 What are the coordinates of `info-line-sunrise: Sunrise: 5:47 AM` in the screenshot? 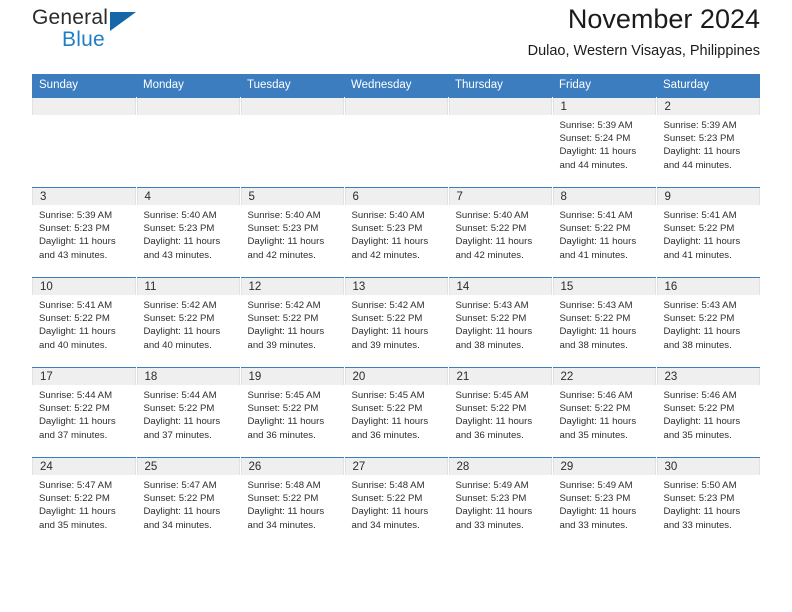 It's located at (76, 485).